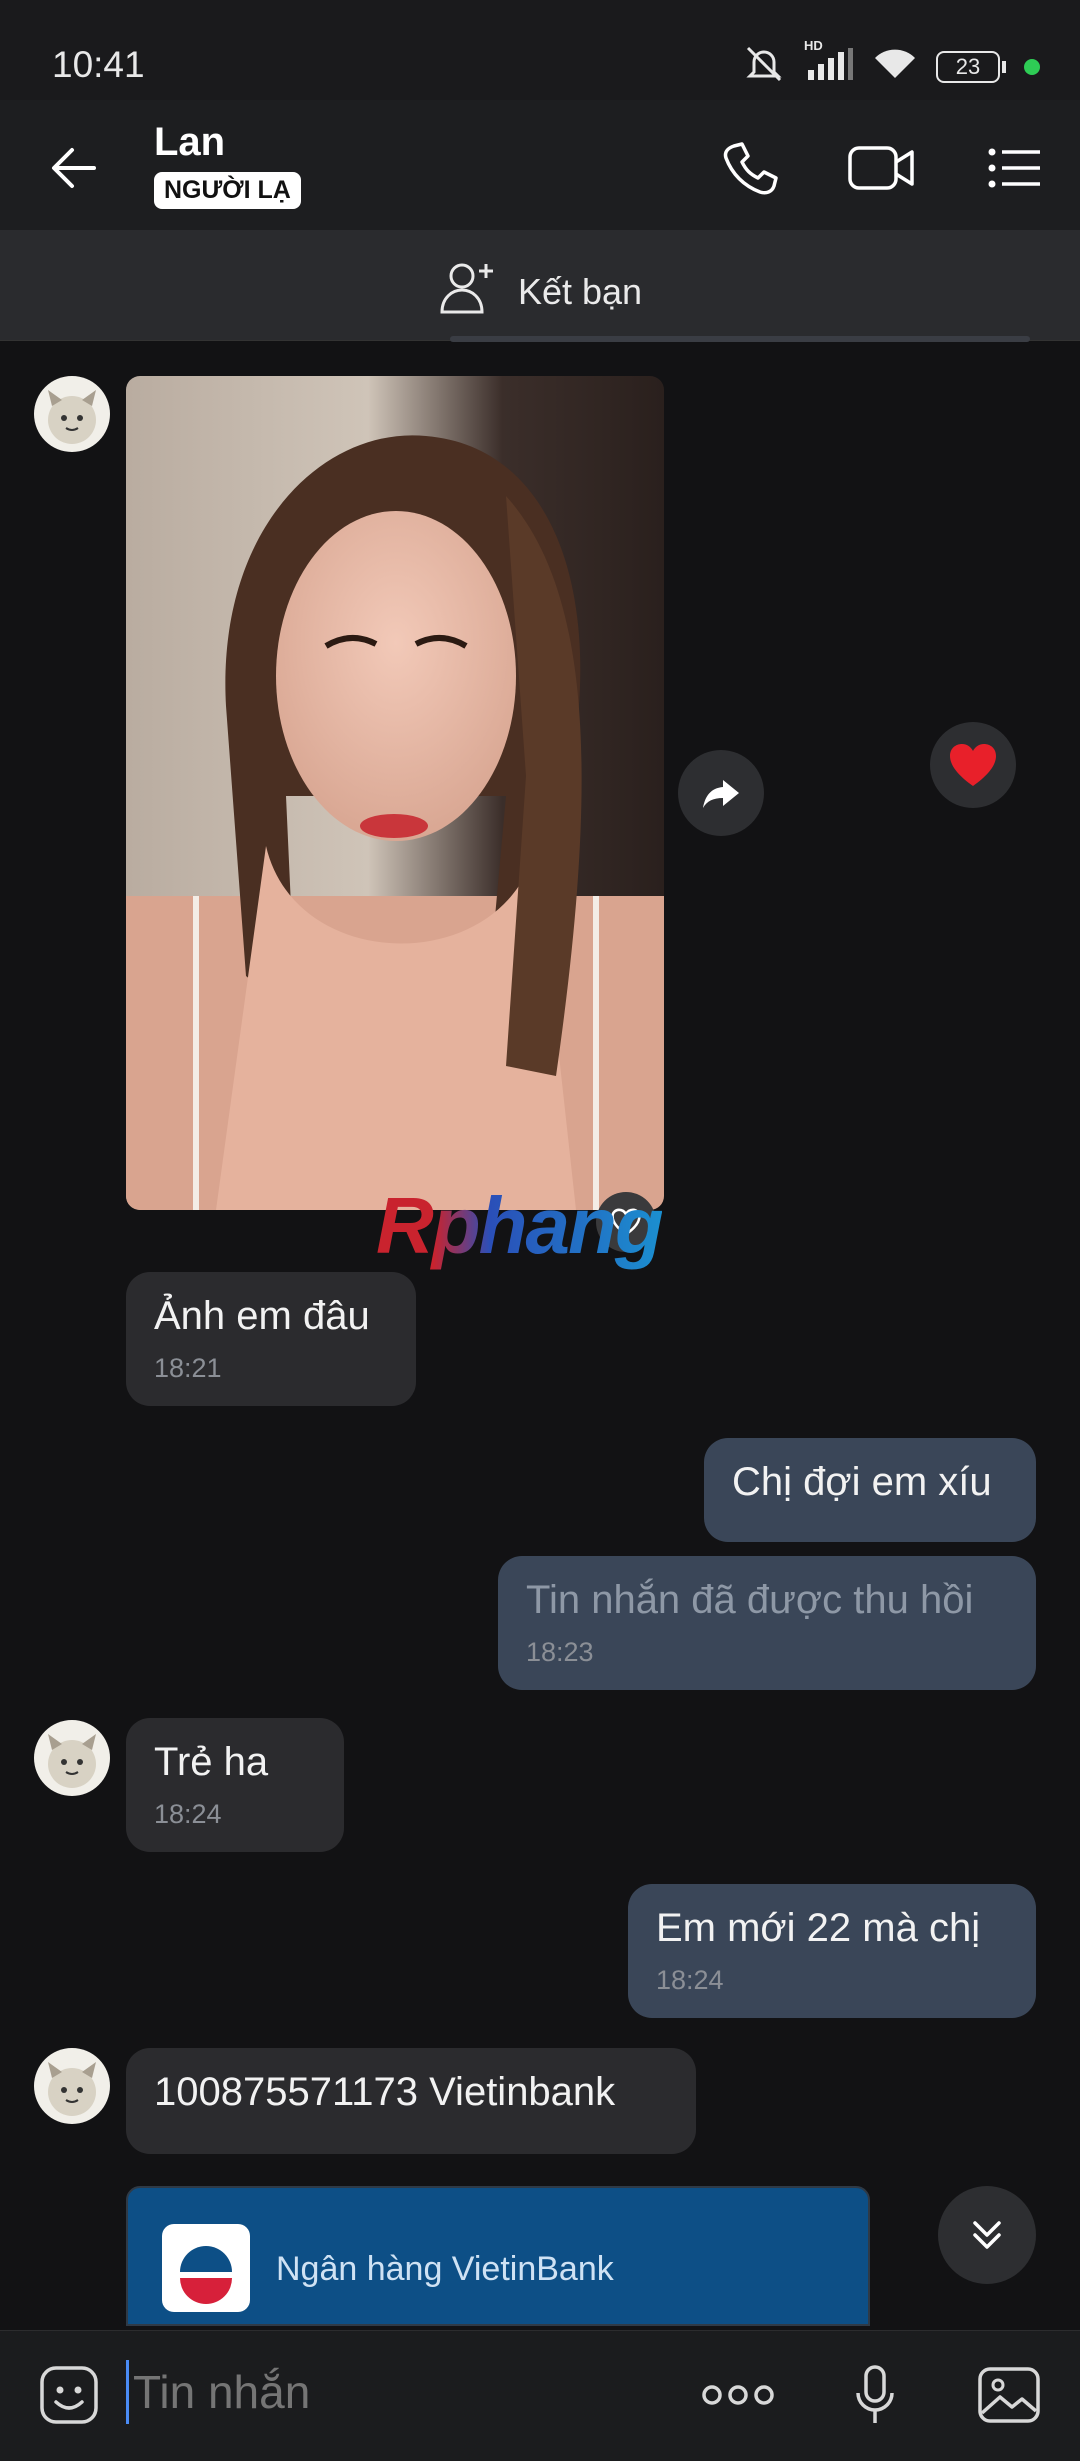  I want to click on message-bubble-incoming: Trẻ ha 18:24, so click(235, 1785).